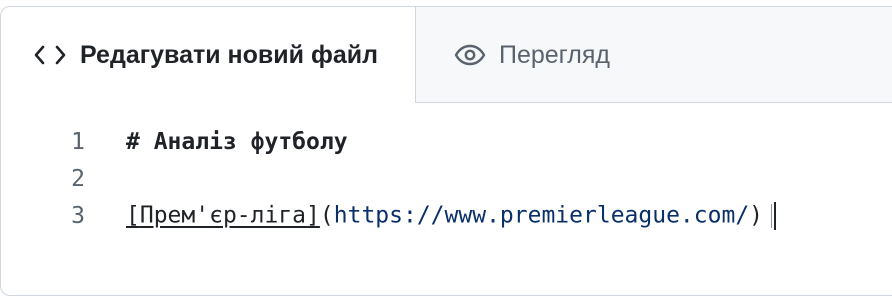 The image size is (892, 296). I want to click on paren-open: (, so click(326, 215).